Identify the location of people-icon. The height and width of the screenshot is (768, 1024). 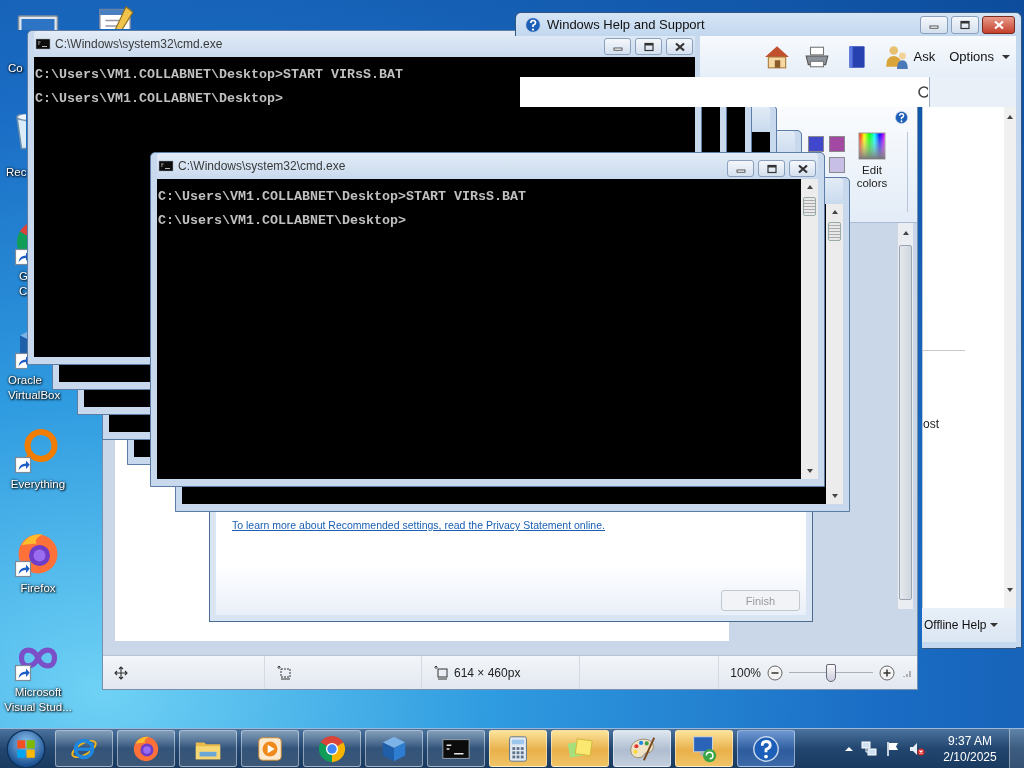
(896, 56).